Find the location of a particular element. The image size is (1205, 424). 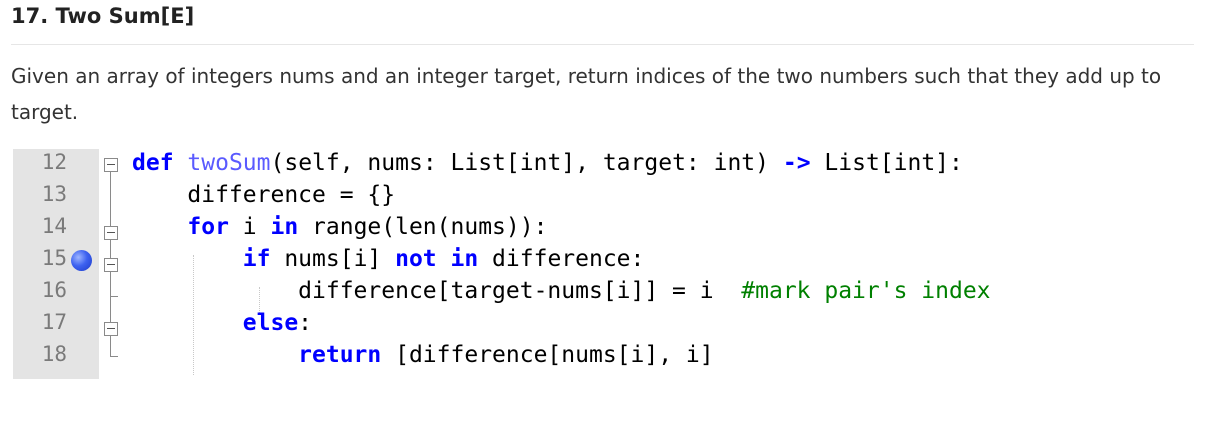

keyword-token: -> is located at coordinates (796, 163).